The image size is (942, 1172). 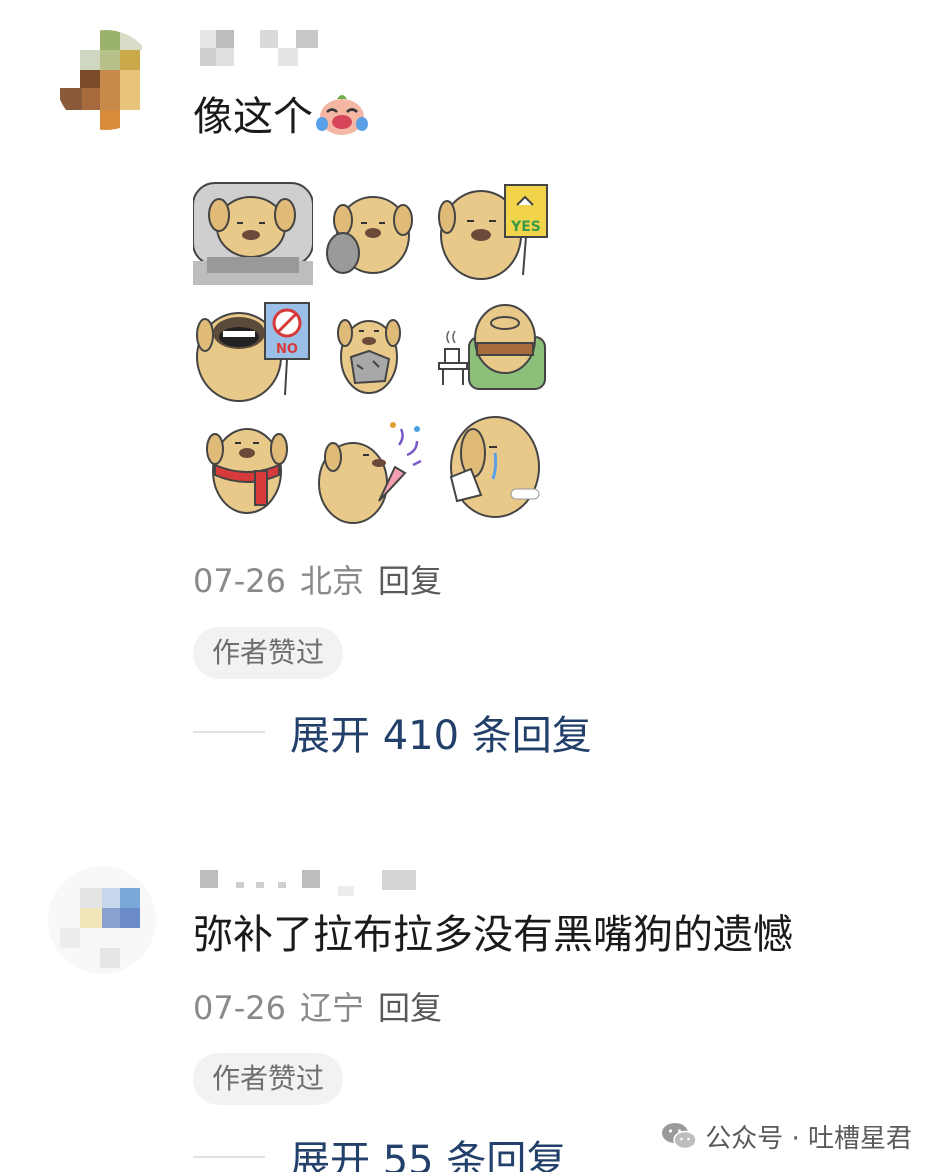 I want to click on comment-text: 弥补了拉布拉多没有黑嘴狗的遗憾, so click(x=493, y=935).